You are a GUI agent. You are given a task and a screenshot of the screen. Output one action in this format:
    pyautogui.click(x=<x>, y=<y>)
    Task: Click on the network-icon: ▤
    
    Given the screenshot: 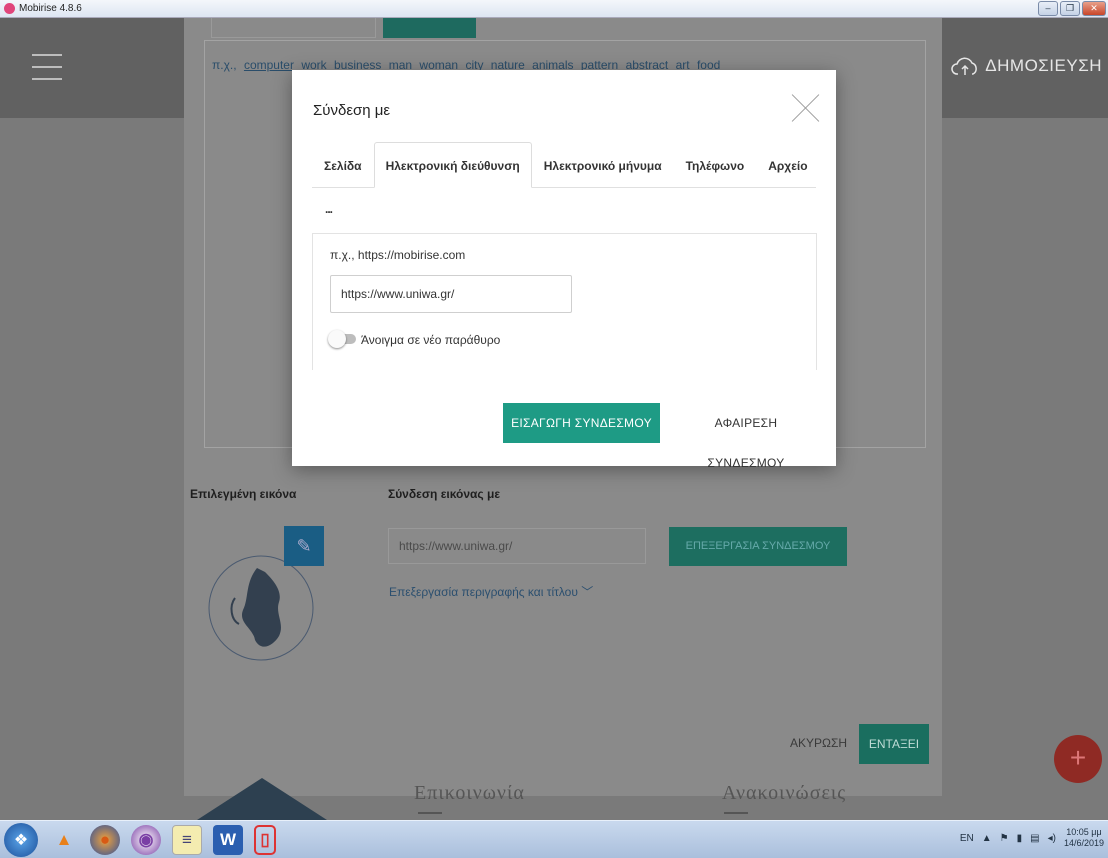 What is the action you would take?
    pyautogui.click(x=1034, y=838)
    